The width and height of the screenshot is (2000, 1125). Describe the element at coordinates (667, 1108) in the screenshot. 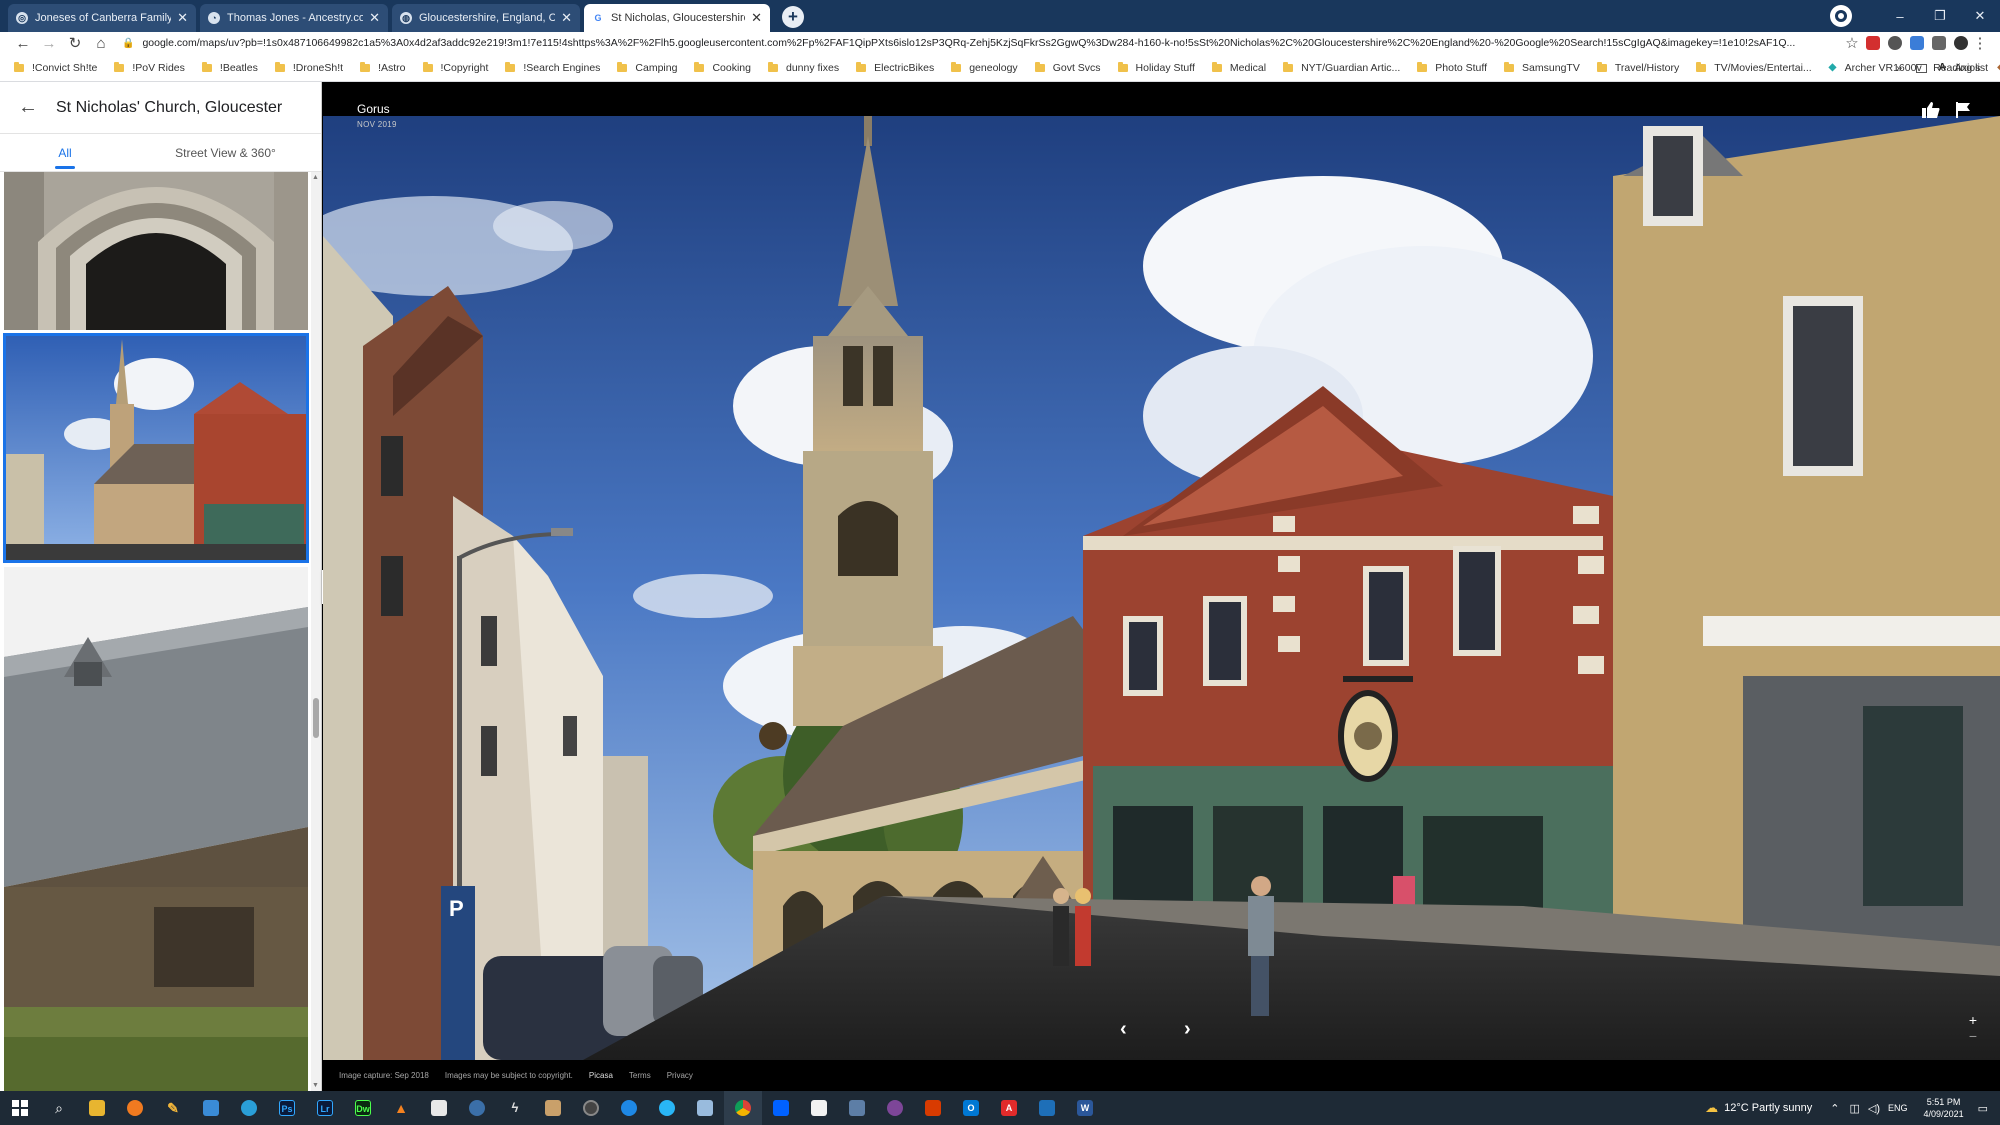

I see `sync-app-icon` at that location.